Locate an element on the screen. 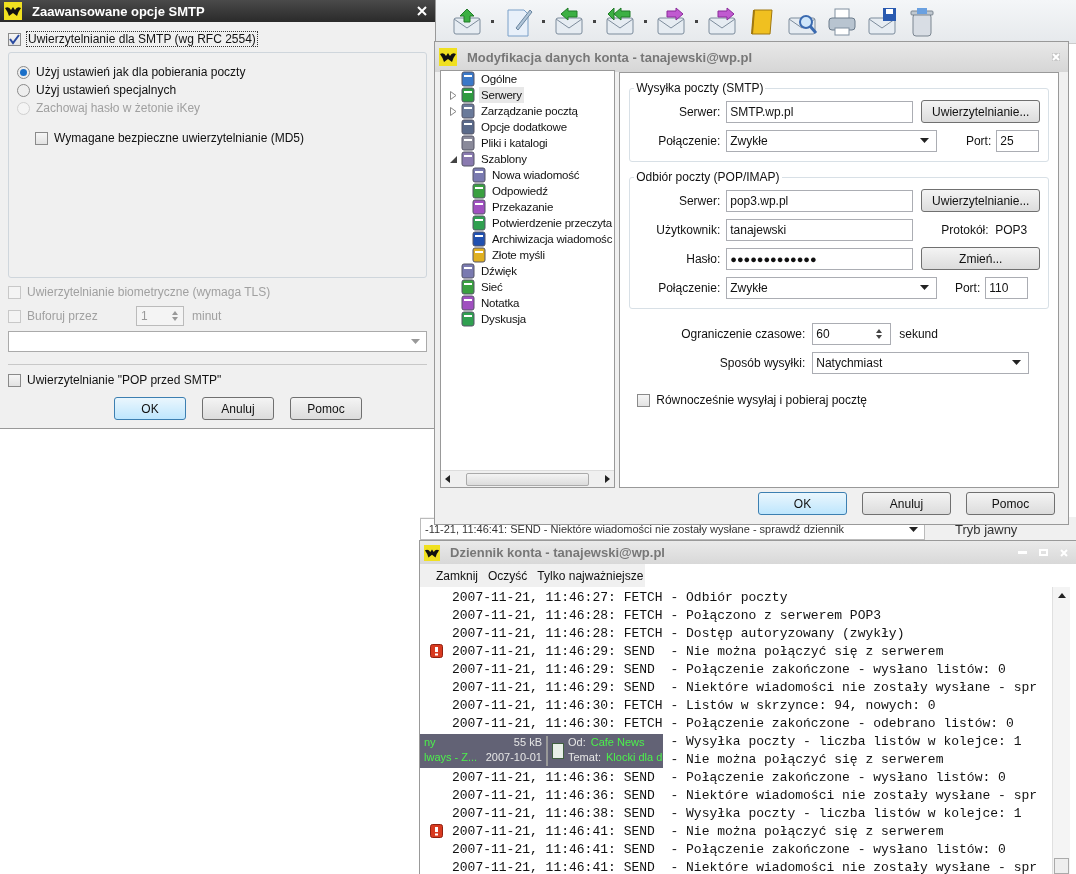 The height and width of the screenshot is (874, 1076). tree-item: Serwery is located at coordinates (501, 95).